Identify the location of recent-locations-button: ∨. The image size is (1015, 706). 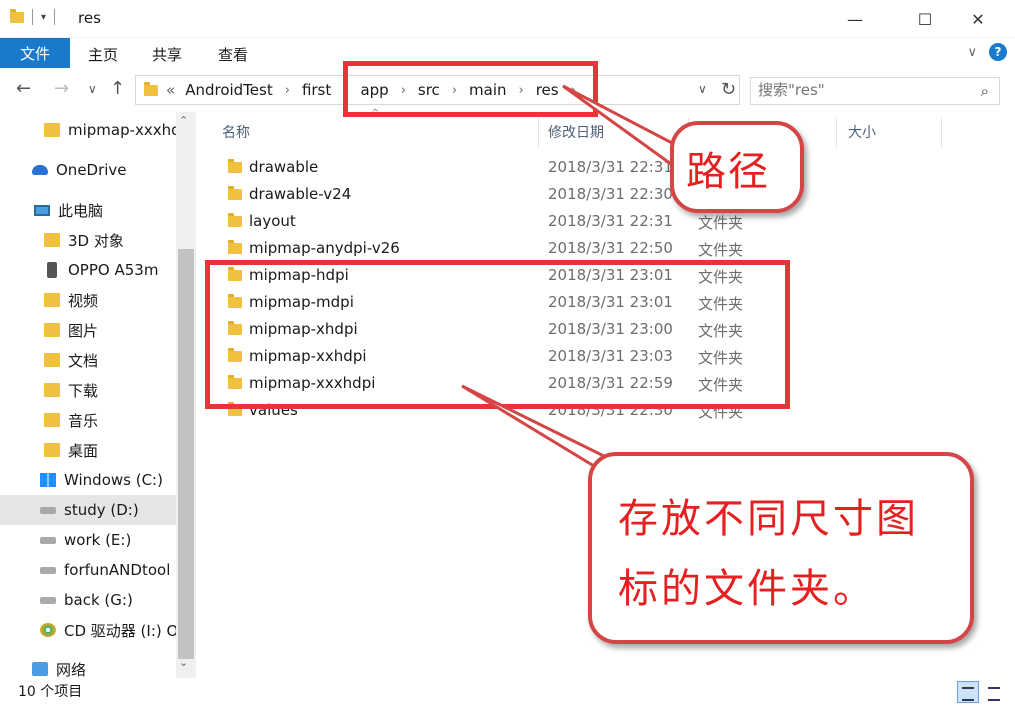
(92, 89).